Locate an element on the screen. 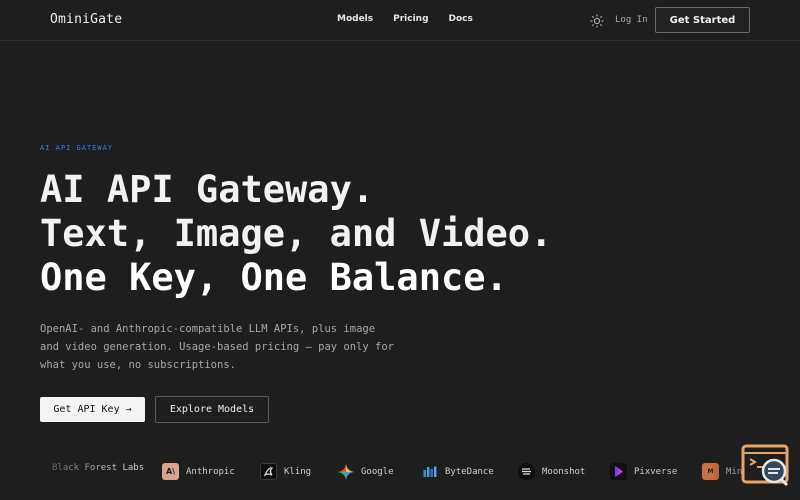 This screenshot has height=500, width=800. provider-label: Anthropic is located at coordinates (210, 471).